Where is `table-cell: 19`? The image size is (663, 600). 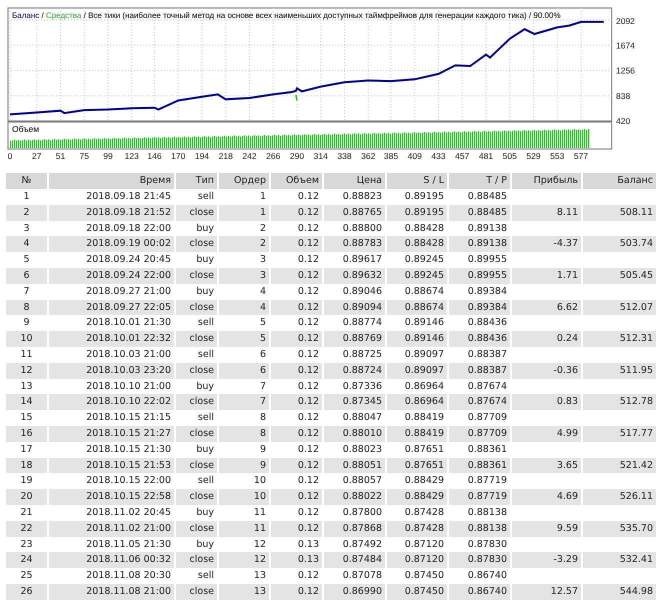
table-cell: 19 is located at coordinates (26, 480).